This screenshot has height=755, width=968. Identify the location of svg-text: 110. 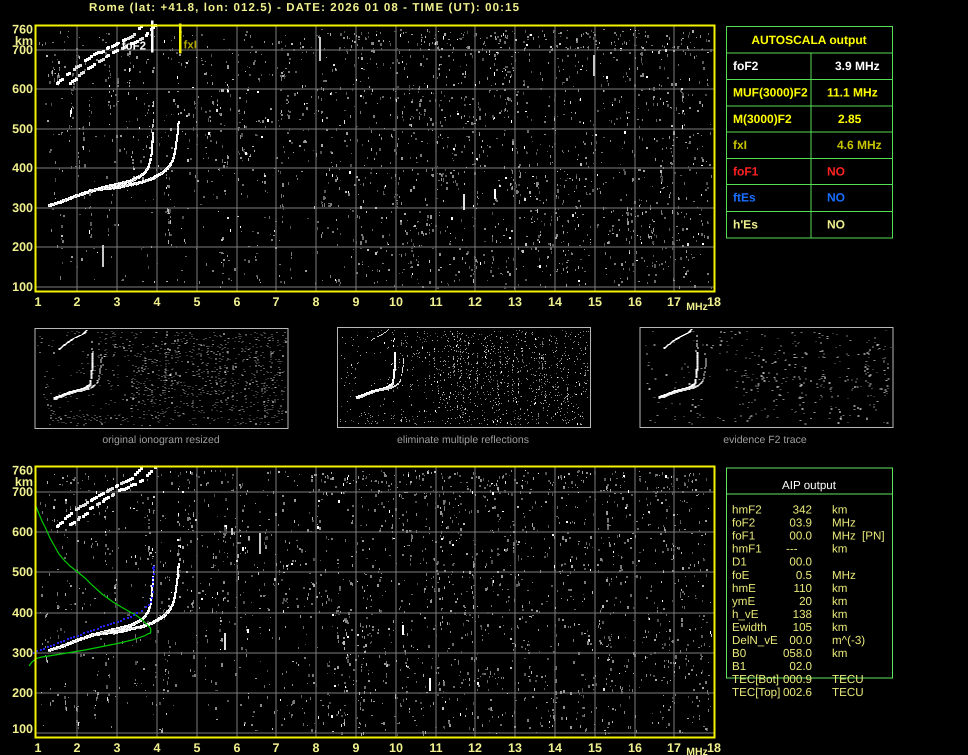
(803, 588).